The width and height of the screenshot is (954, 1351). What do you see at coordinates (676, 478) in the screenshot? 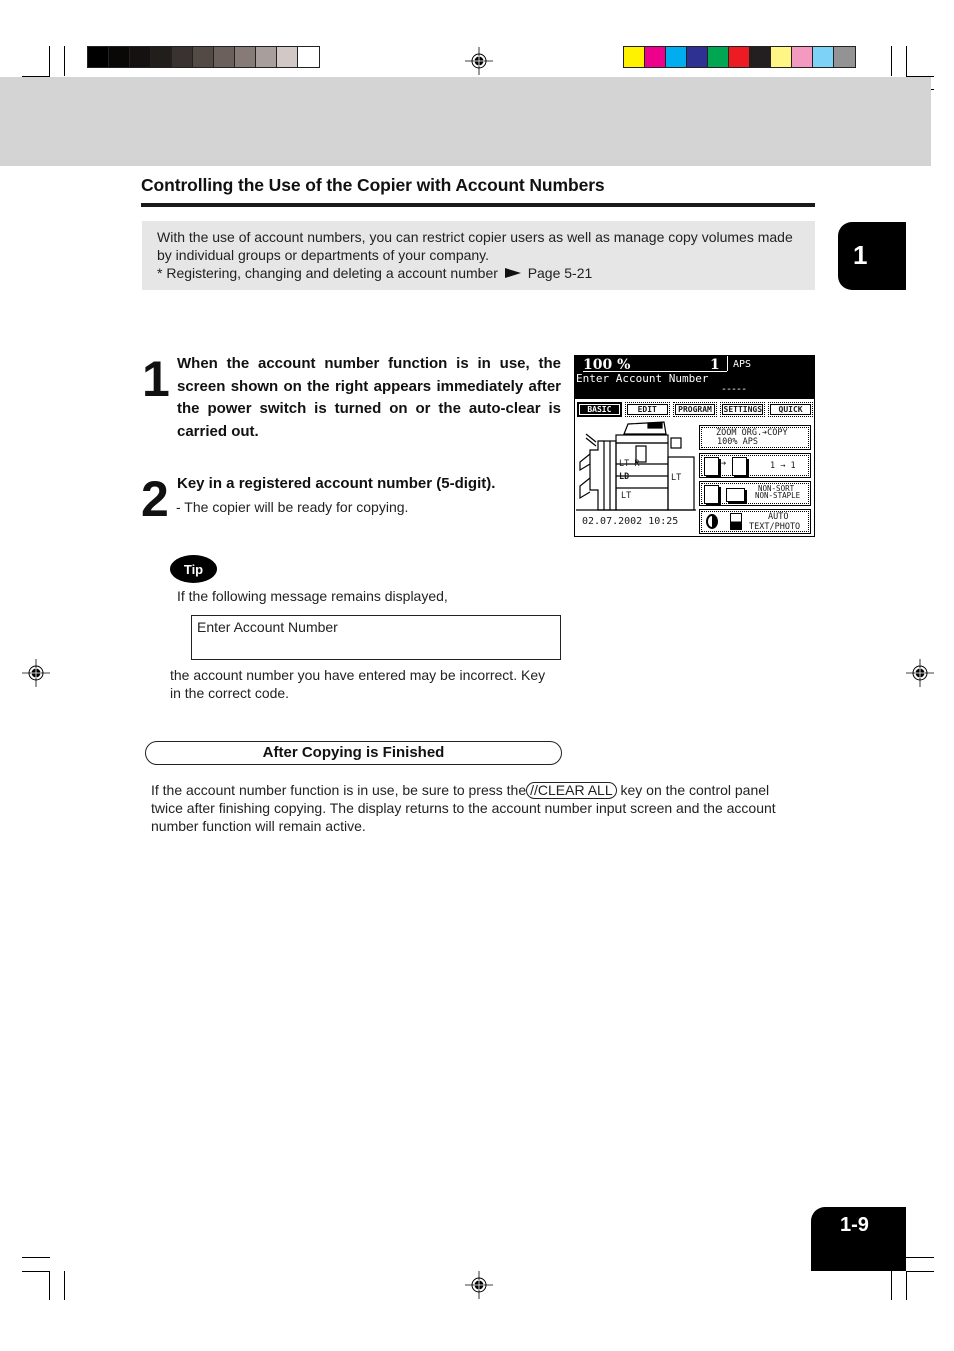
I see `lcd-bypass-label: LT` at bounding box center [676, 478].